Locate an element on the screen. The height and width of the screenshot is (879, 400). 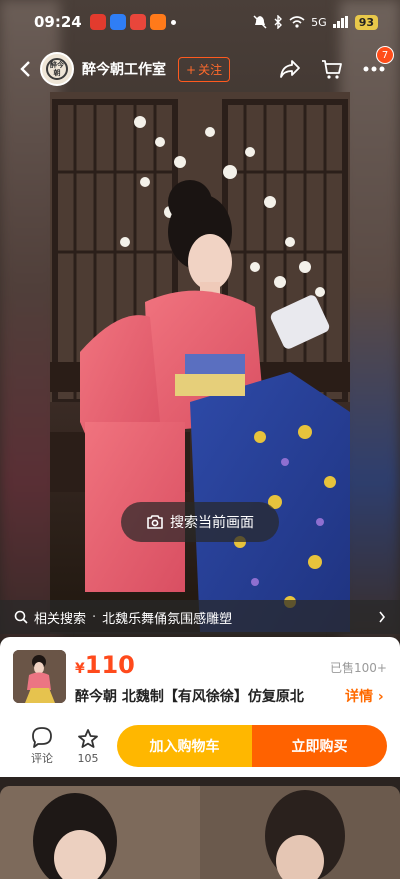
next-feed-card is located at coordinates (200, 832).